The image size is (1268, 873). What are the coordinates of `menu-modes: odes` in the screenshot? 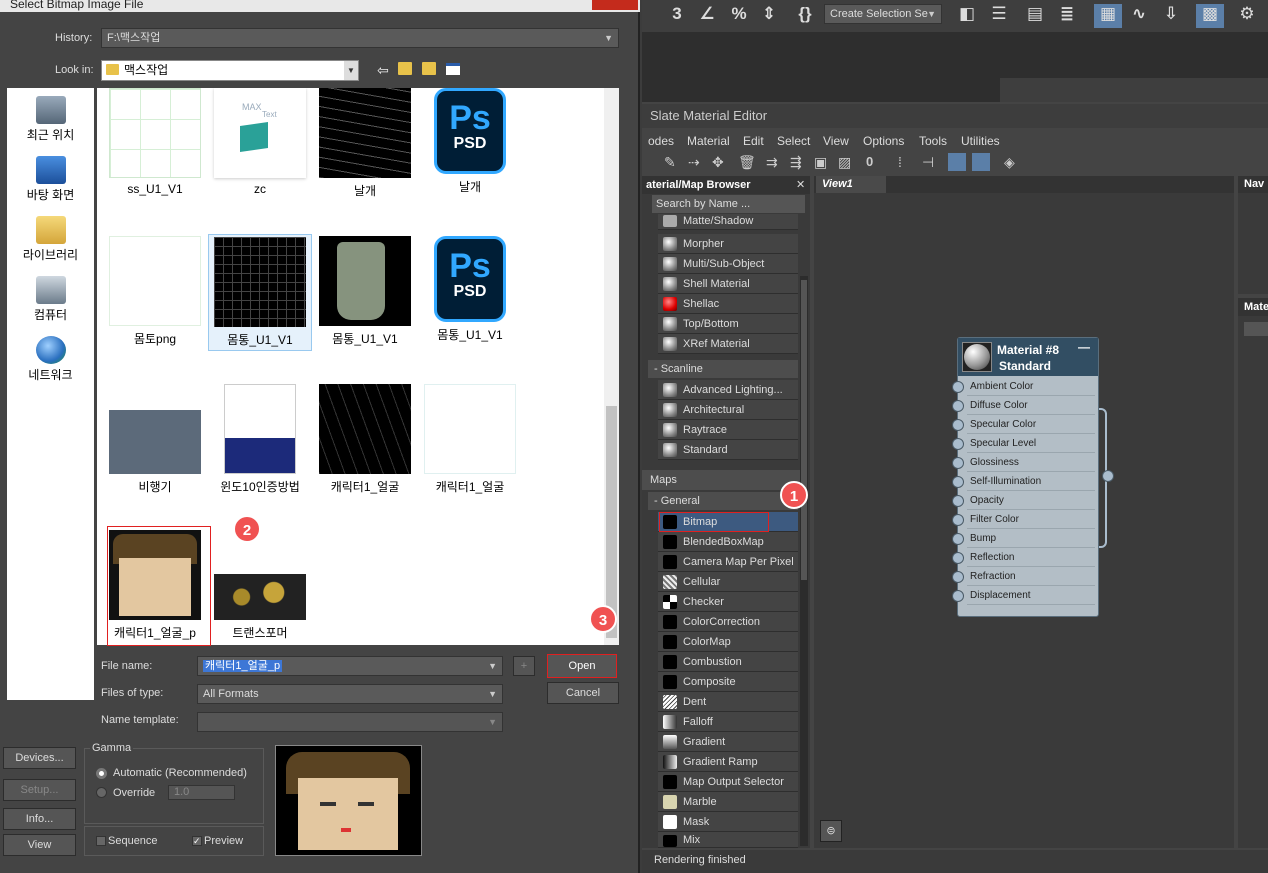 It's located at (661, 141).